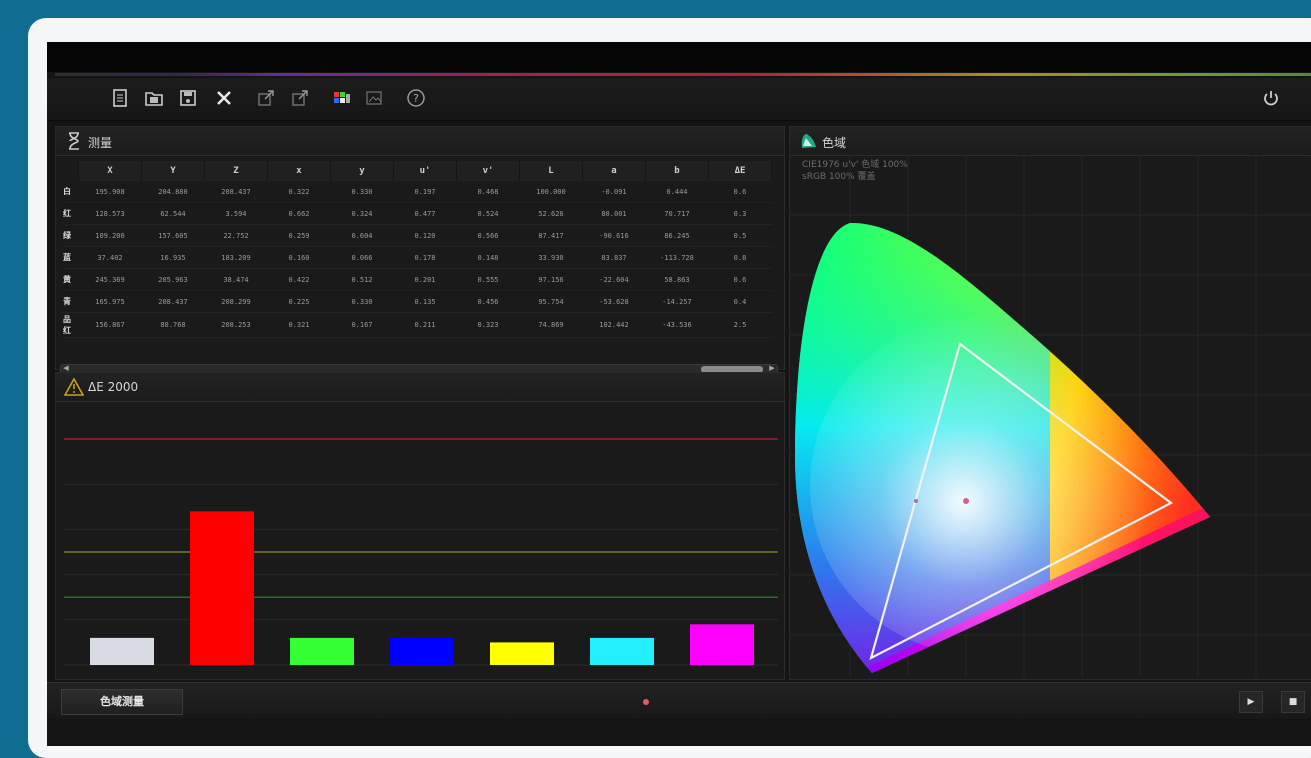 The height and width of the screenshot is (758, 1311). I want to click on table-cell: 0.323, so click(488, 325).